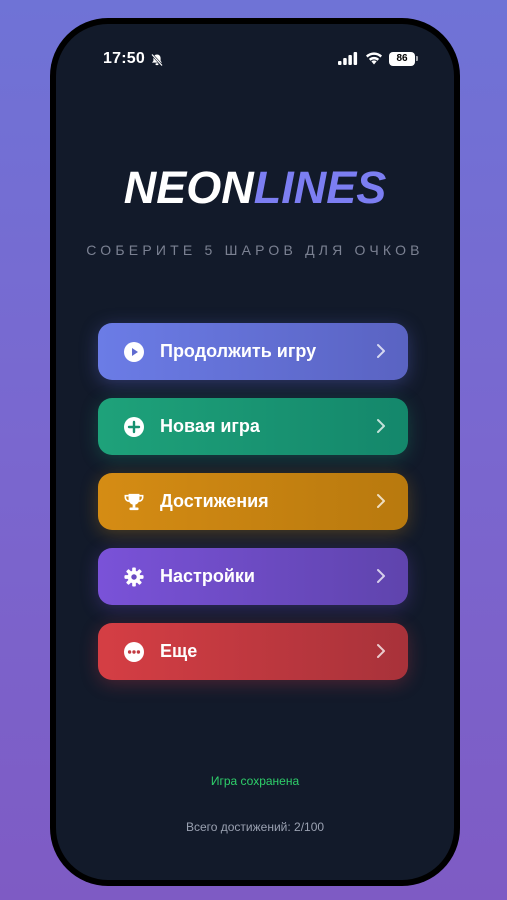 The image size is (507, 900). Describe the element at coordinates (348, 61) in the screenshot. I see `cellular-signal-icon` at that location.